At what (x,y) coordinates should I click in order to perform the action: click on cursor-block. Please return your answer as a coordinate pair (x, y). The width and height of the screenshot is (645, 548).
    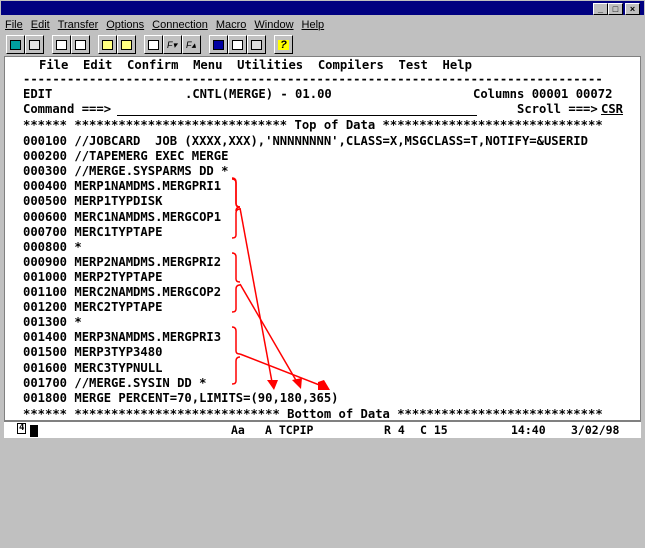
    Looking at the image, I should click on (34, 431).